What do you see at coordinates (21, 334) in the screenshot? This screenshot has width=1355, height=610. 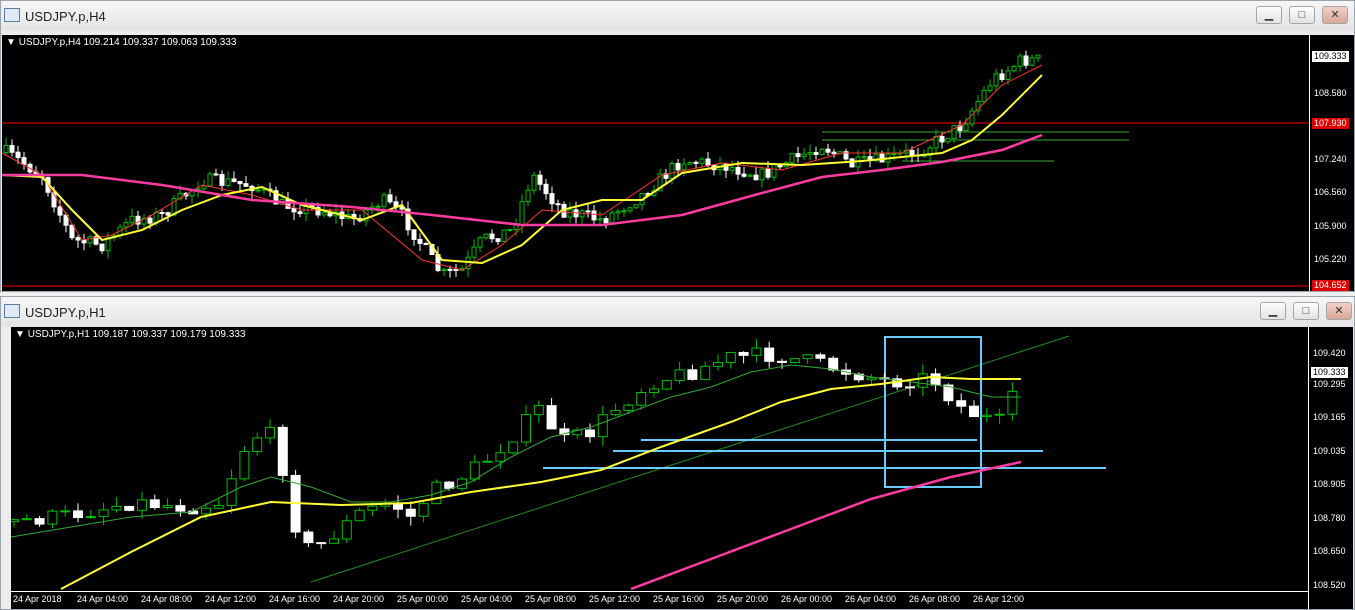 I see `dropdown-triangle-icon: ▼` at bounding box center [21, 334].